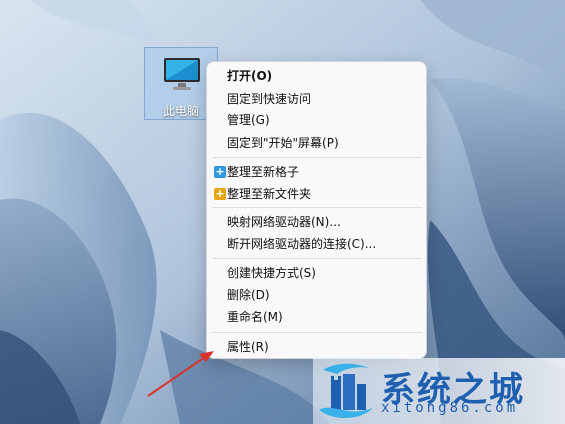  What do you see at coordinates (450, 408) in the screenshot?
I see `watermark-url: xitong86.com` at bounding box center [450, 408].